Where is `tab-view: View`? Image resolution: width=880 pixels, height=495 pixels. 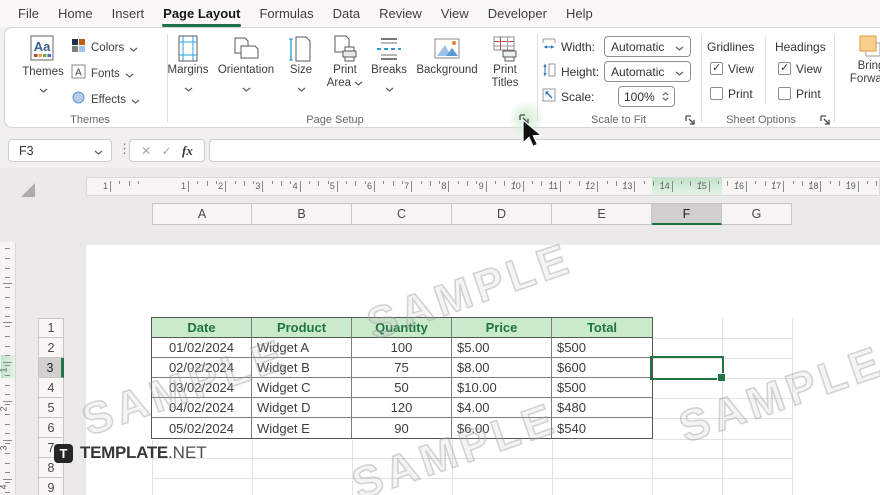
tab-view: View is located at coordinates (455, 13).